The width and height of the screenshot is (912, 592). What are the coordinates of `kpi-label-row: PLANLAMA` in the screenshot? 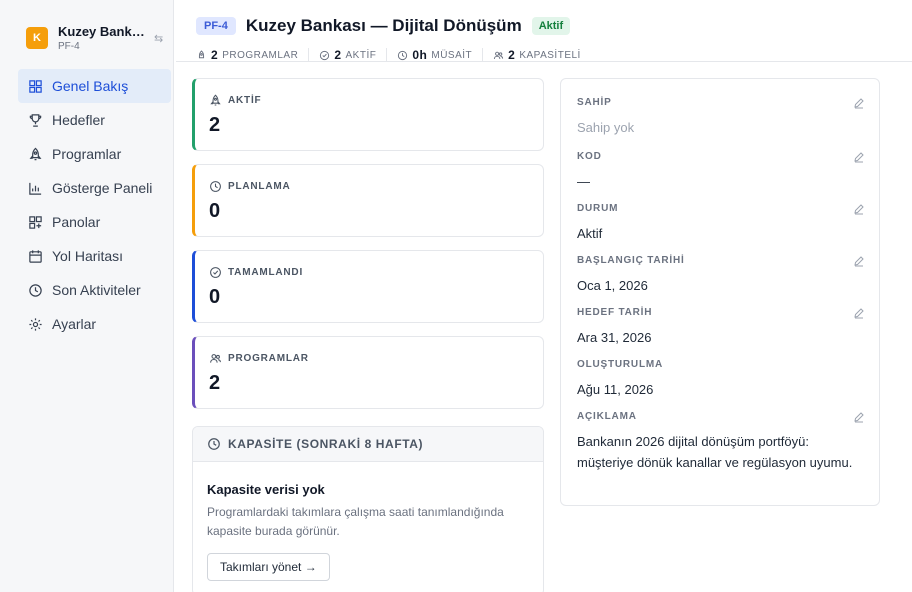 It's located at (250, 186).